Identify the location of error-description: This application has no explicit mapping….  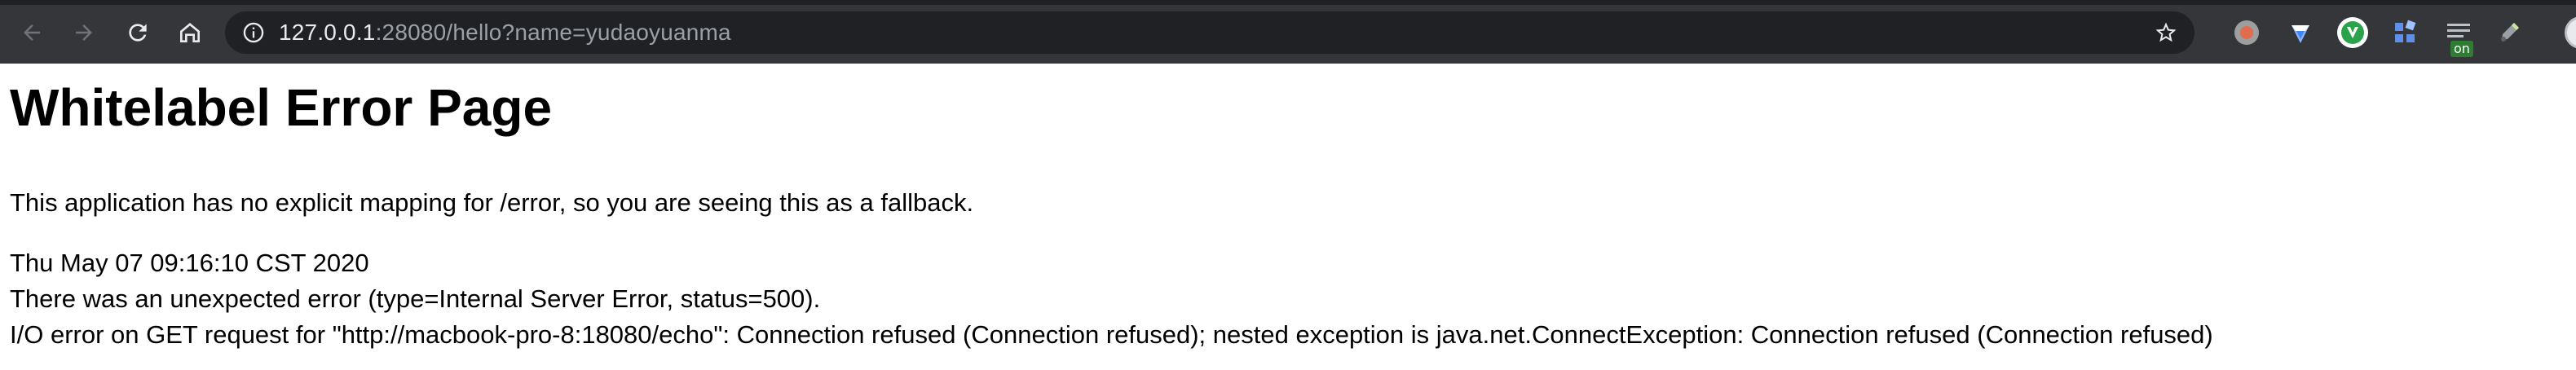
(492, 202).